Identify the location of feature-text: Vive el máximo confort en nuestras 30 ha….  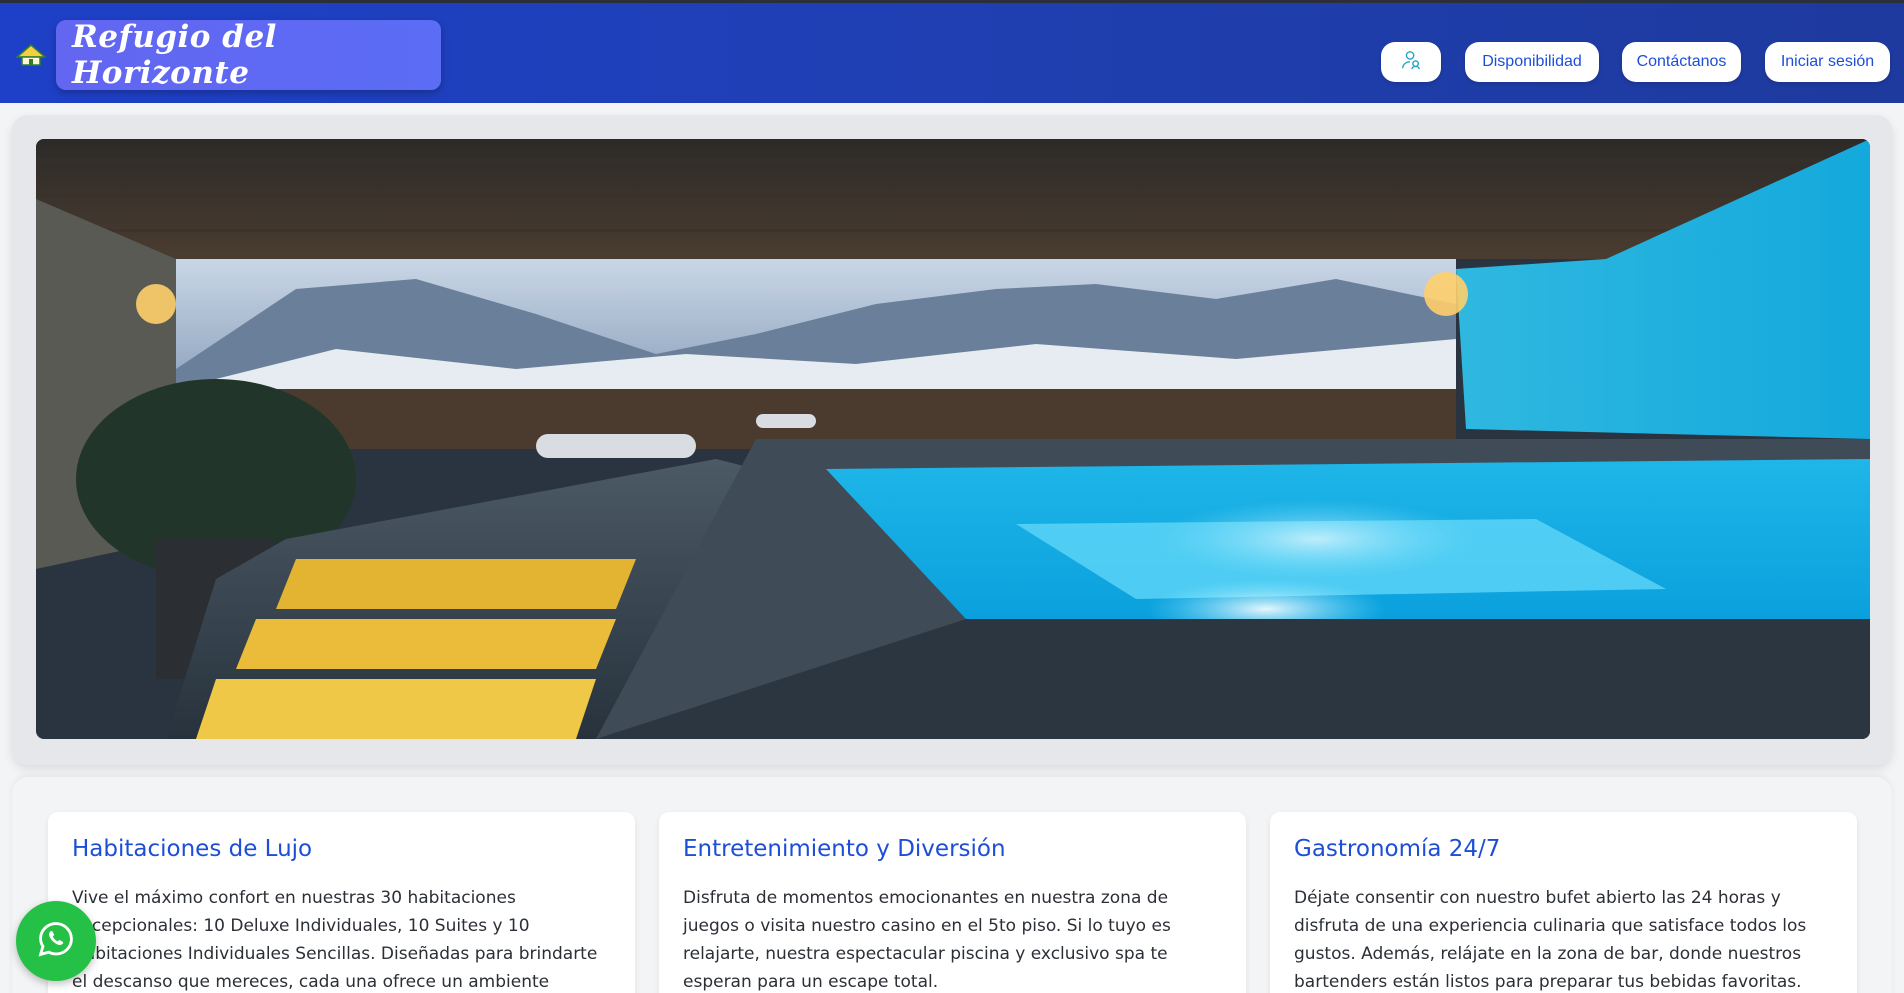
(335, 940).